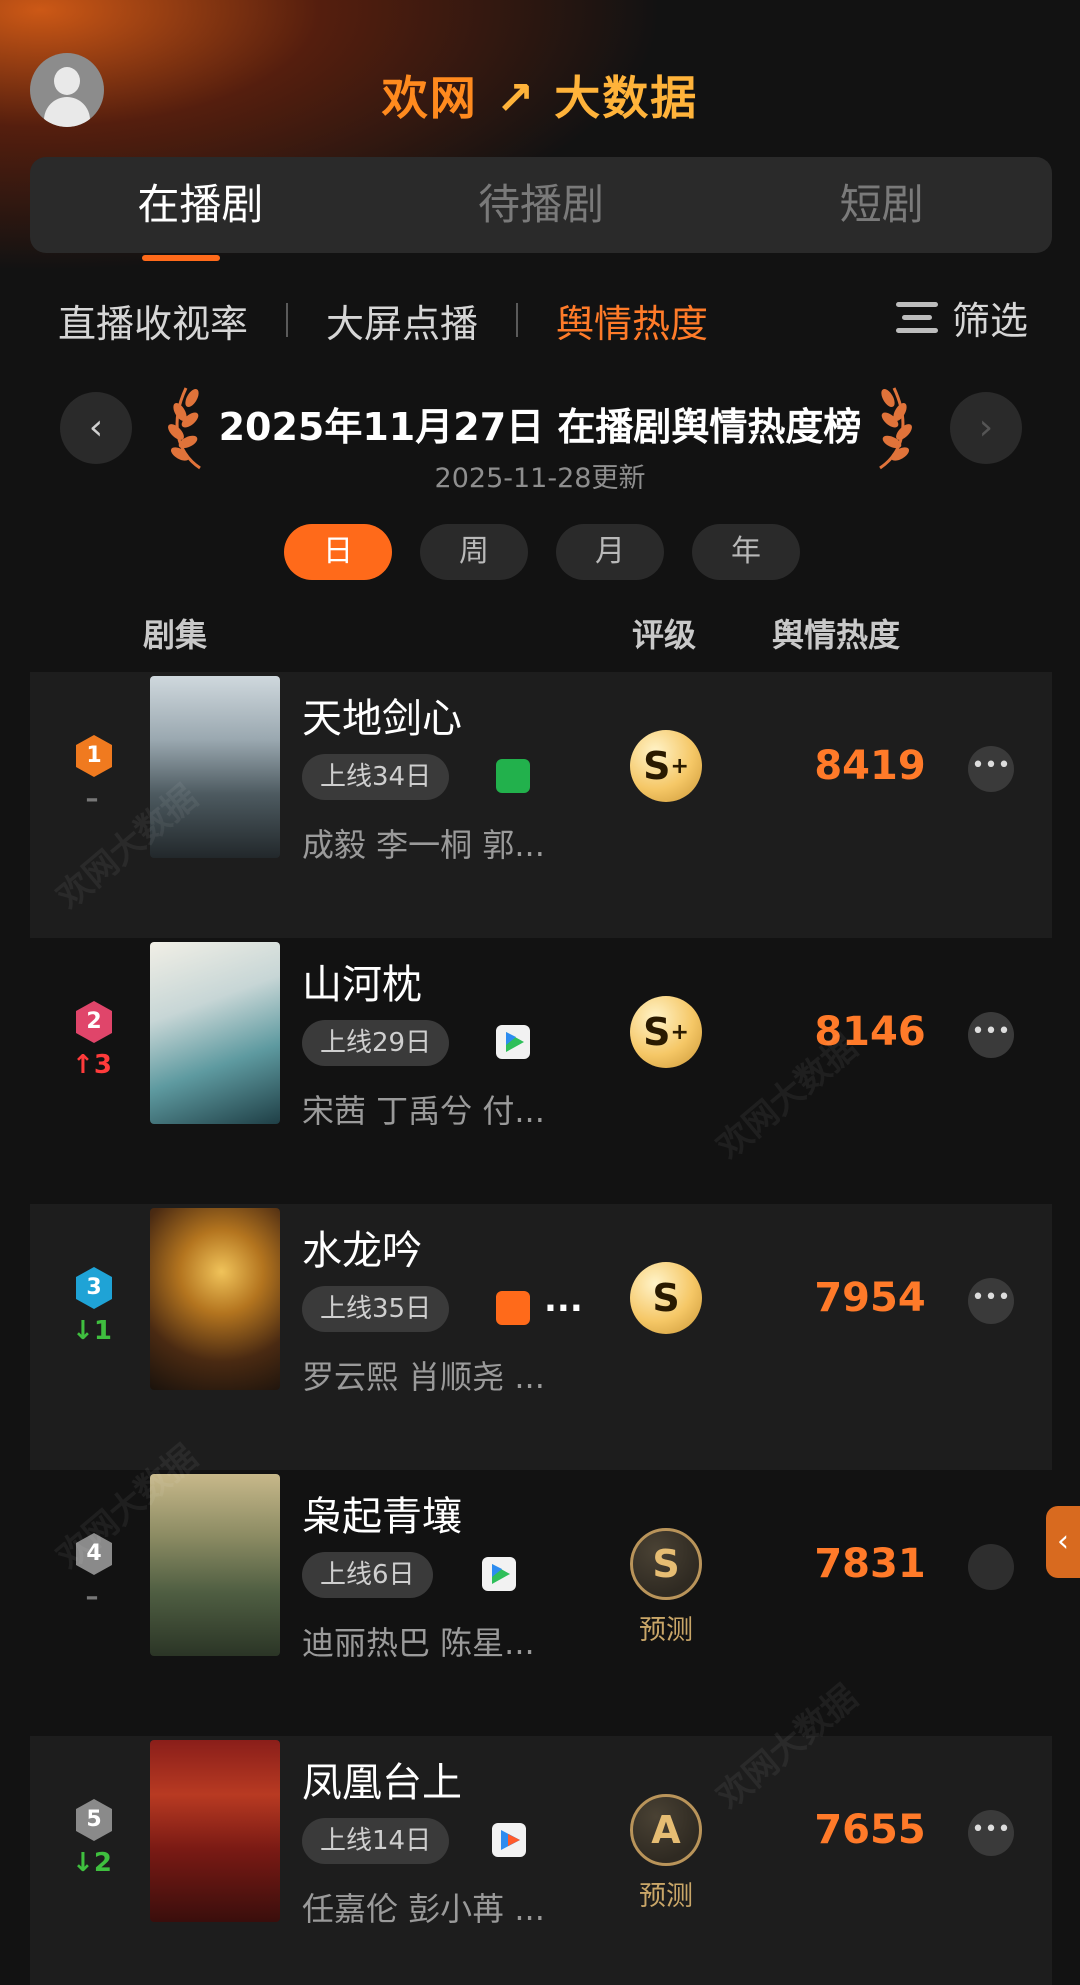 This screenshot has width=1080, height=1985. Describe the element at coordinates (94, 1287) in the screenshot. I see `rank-number: 3` at that location.